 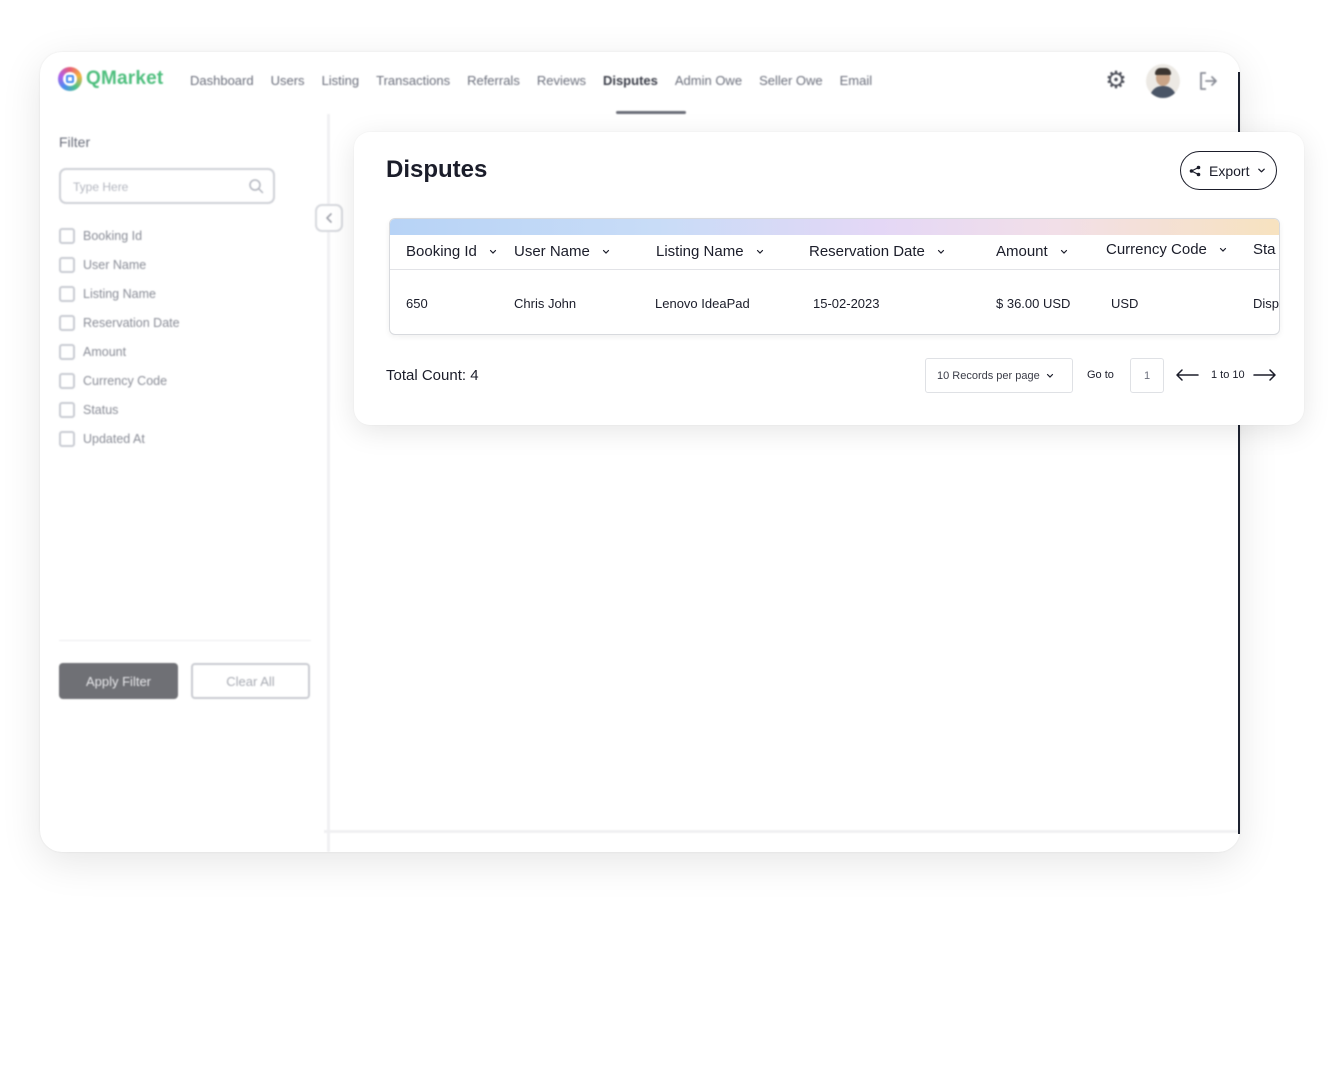 I want to click on logo: QMarket, so click(x=110, y=79).